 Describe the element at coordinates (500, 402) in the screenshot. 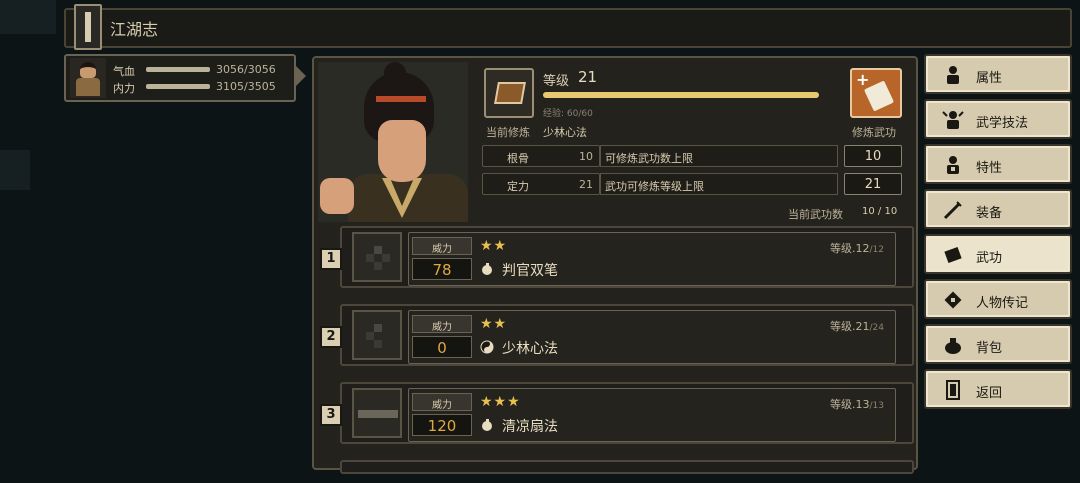

I see `skill-stars: ★★★` at that location.